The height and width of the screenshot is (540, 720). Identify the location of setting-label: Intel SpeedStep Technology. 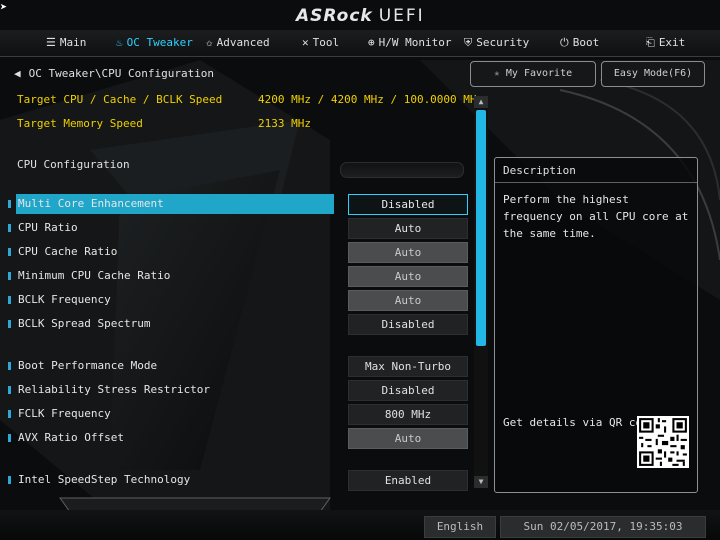
(104, 479).